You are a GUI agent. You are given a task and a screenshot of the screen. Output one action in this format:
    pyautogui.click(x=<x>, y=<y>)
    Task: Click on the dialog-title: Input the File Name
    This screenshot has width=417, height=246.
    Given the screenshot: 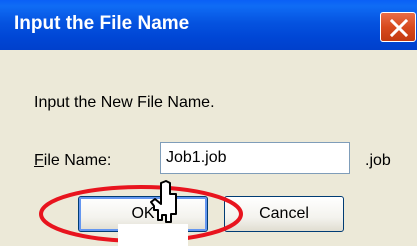 What is the action you would take?
    pyautogui.click(x=102, y=23)
    